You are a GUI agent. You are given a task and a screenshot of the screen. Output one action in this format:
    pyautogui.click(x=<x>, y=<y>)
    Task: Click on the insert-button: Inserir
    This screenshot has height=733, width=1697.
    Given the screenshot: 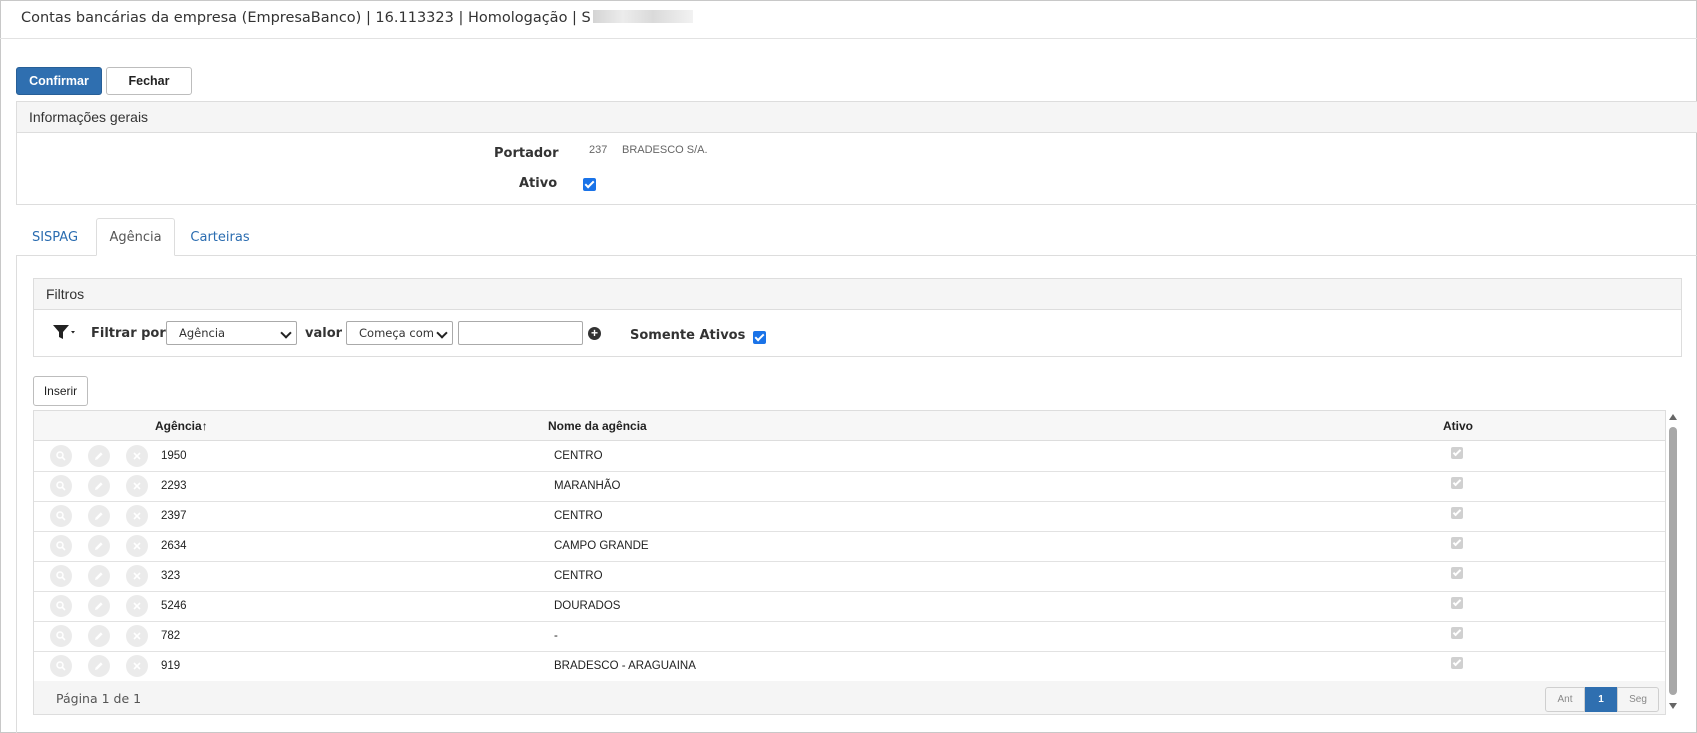 What is the action you would take?
    pyautogui.click(x=60, y=391)
    